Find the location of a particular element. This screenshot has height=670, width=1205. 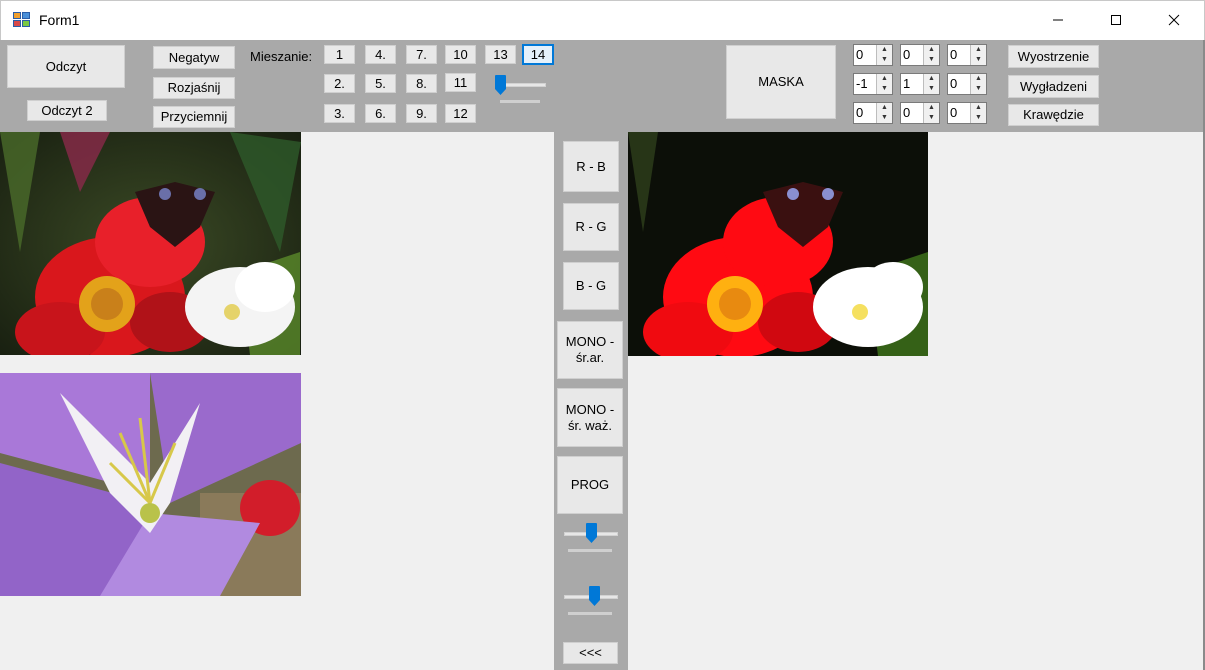

rg-button: R - G is located at coordinates (591, 227).